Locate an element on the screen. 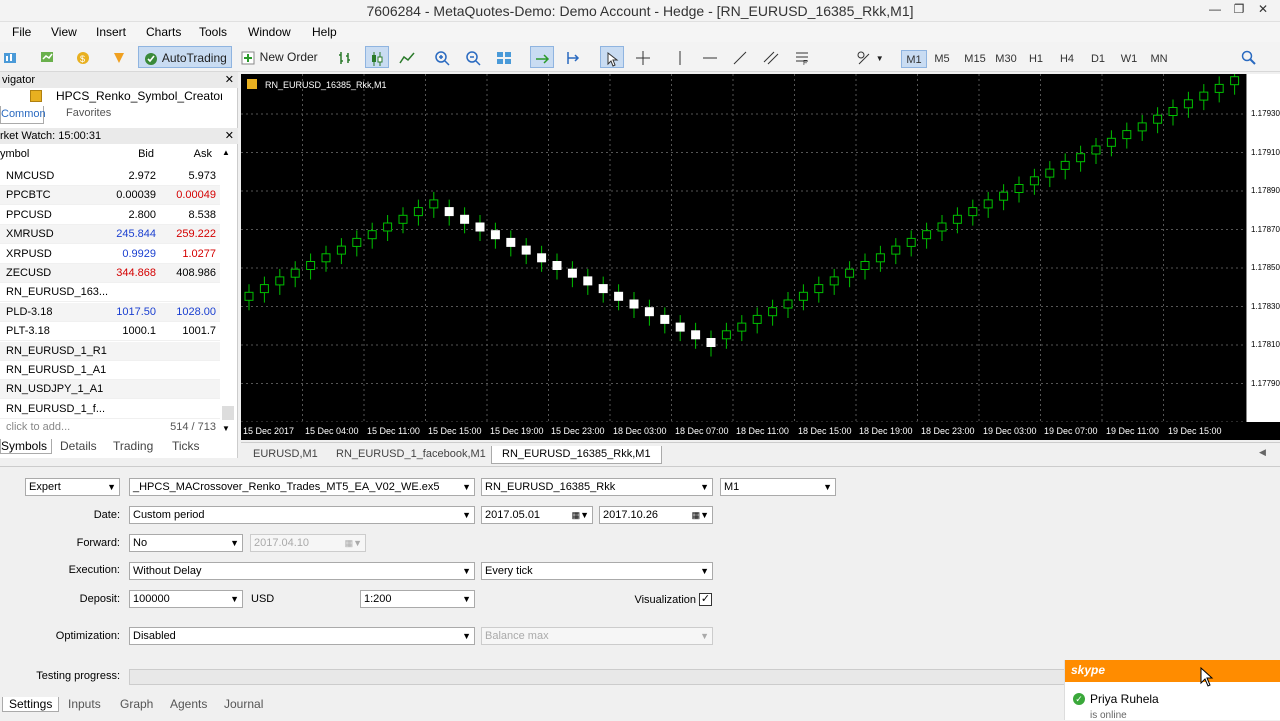  list-item: PLT-3.18 1000.1 1001.7 is located at coordinates (110, 332).